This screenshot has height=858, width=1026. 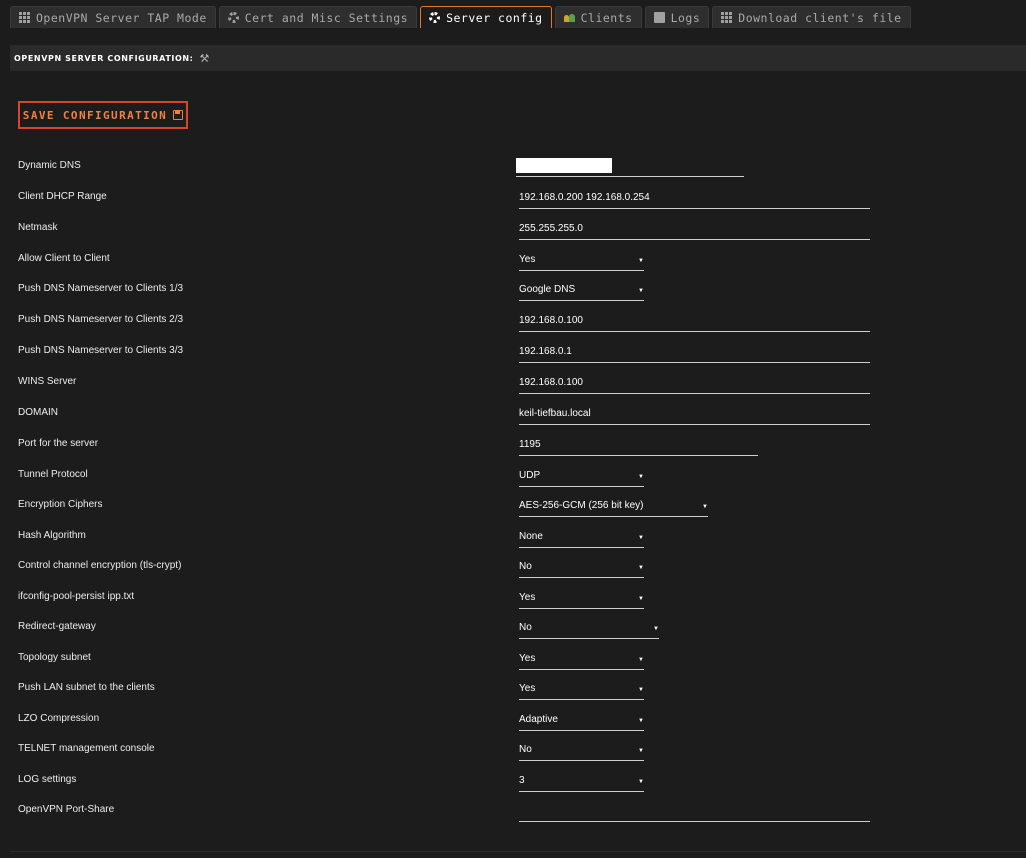 What do you see at coordinates (518, 851) in the screenshot?
I see `bottom-divider` at bounding box center [518, 851].